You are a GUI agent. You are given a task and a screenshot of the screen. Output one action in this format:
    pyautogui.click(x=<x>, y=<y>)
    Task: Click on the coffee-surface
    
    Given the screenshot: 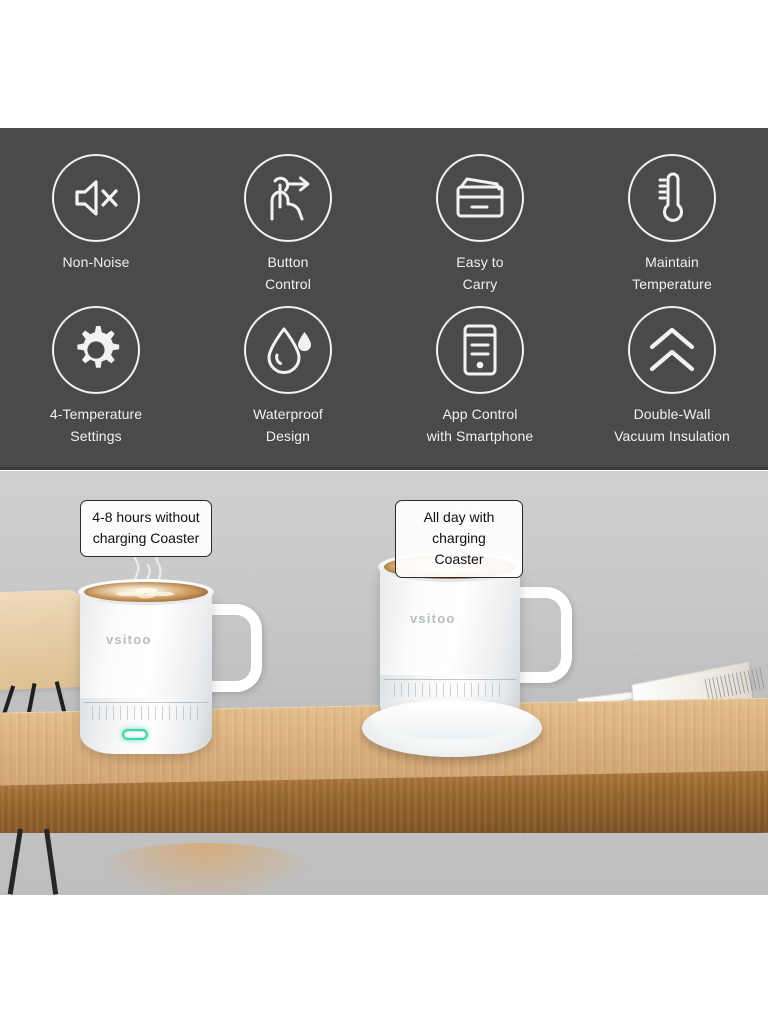 What is the action you would take?
    pyautogui.click(x=146, y=592)
    